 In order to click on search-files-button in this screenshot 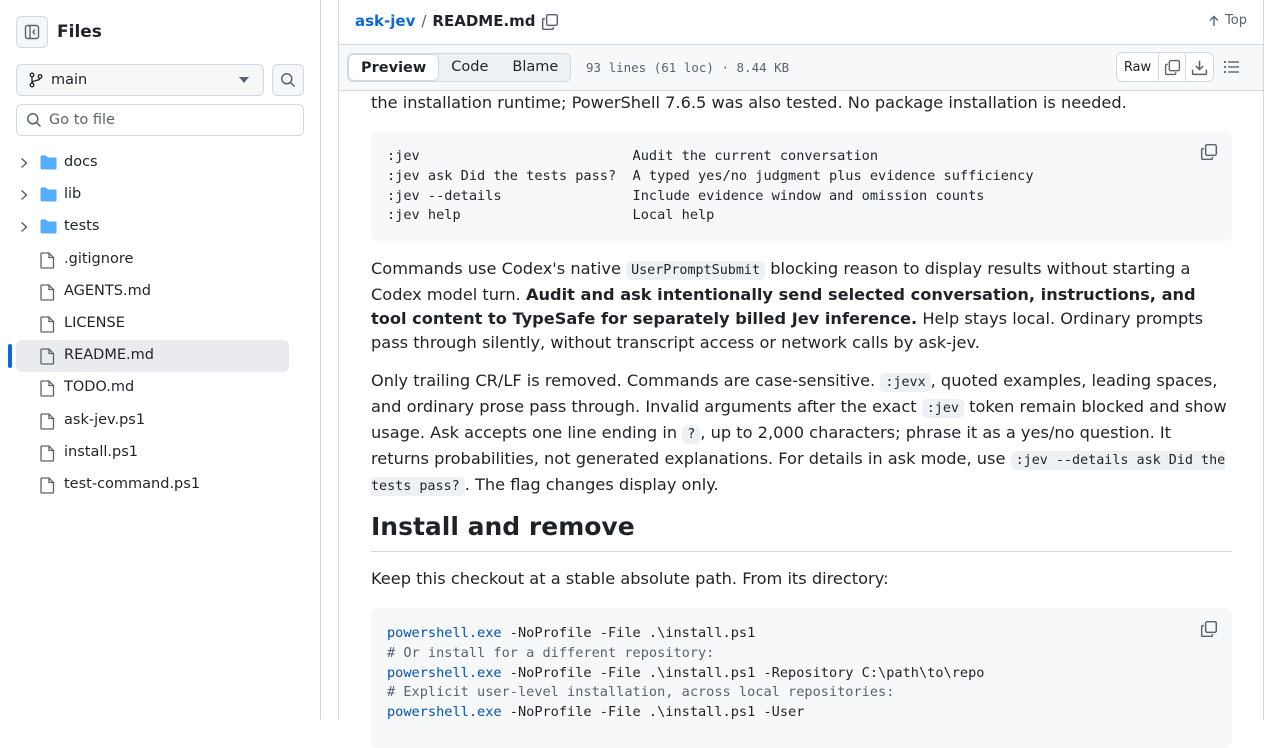, I will do `click(288, 80)`.